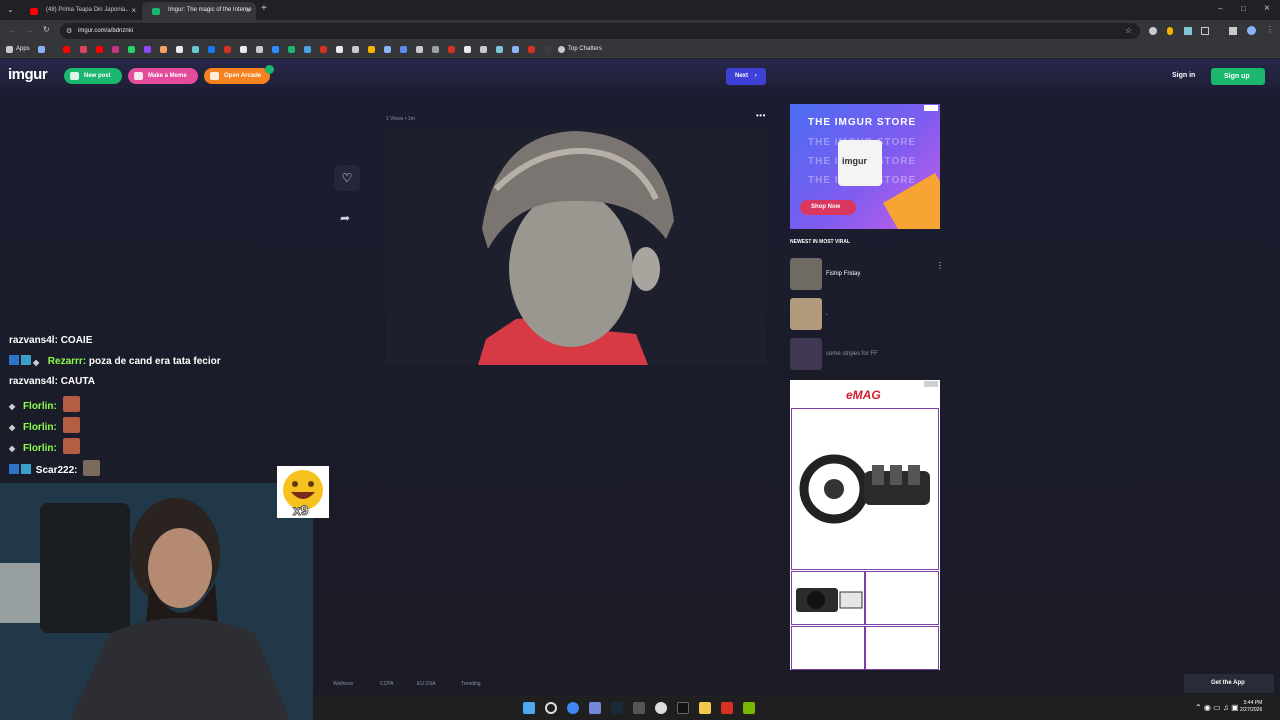  What do you see at coordinates (426, 684) in the screenshot?
I see `footer-link-eu-dsa: EU DSA` at bounding box center [426, 684].